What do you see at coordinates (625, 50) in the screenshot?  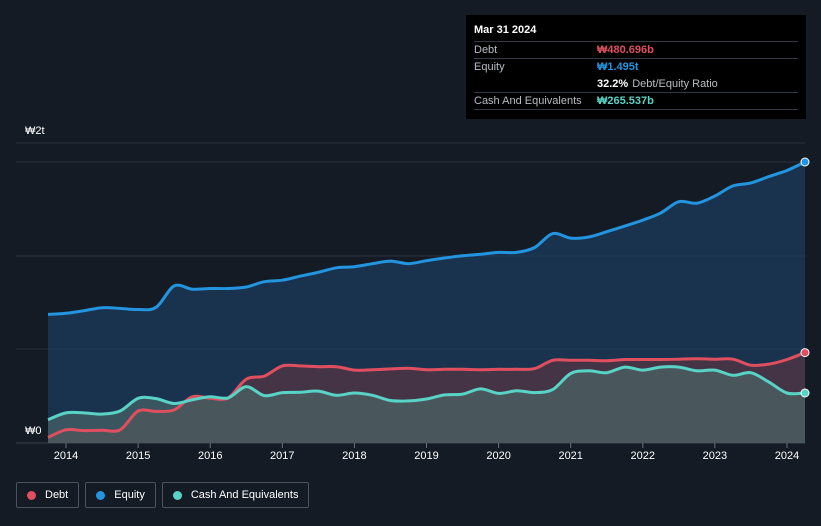 I see `tooltip-debt-value: ₩480.696b` at bounding box center [625, 50].